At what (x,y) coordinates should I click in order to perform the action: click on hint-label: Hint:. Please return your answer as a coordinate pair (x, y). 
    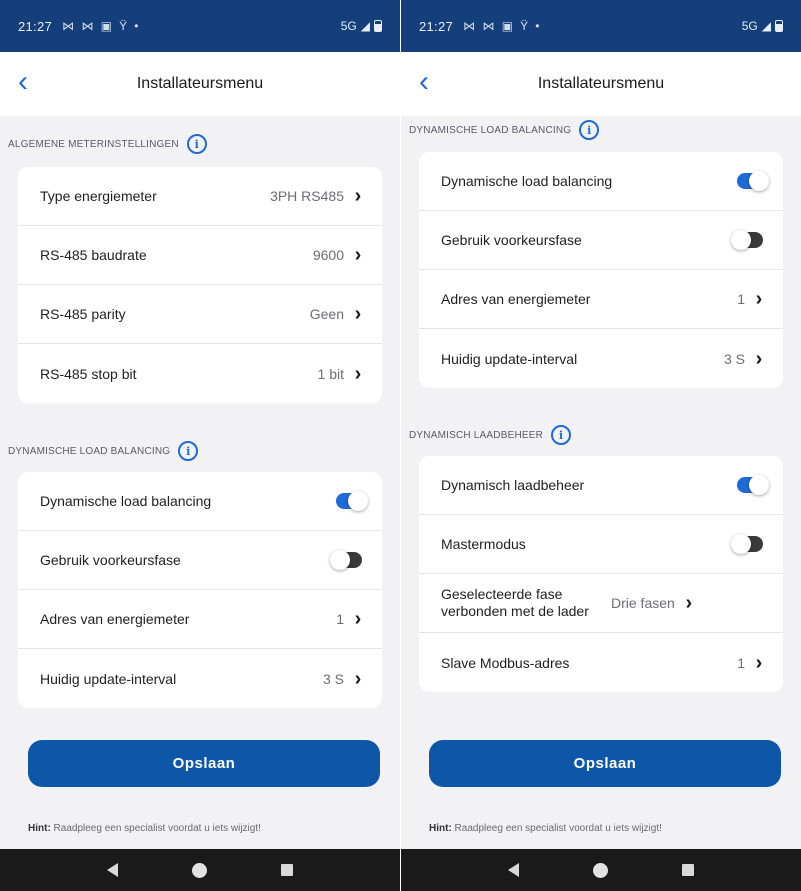
    Looking at the image, I should click on (39, 828).